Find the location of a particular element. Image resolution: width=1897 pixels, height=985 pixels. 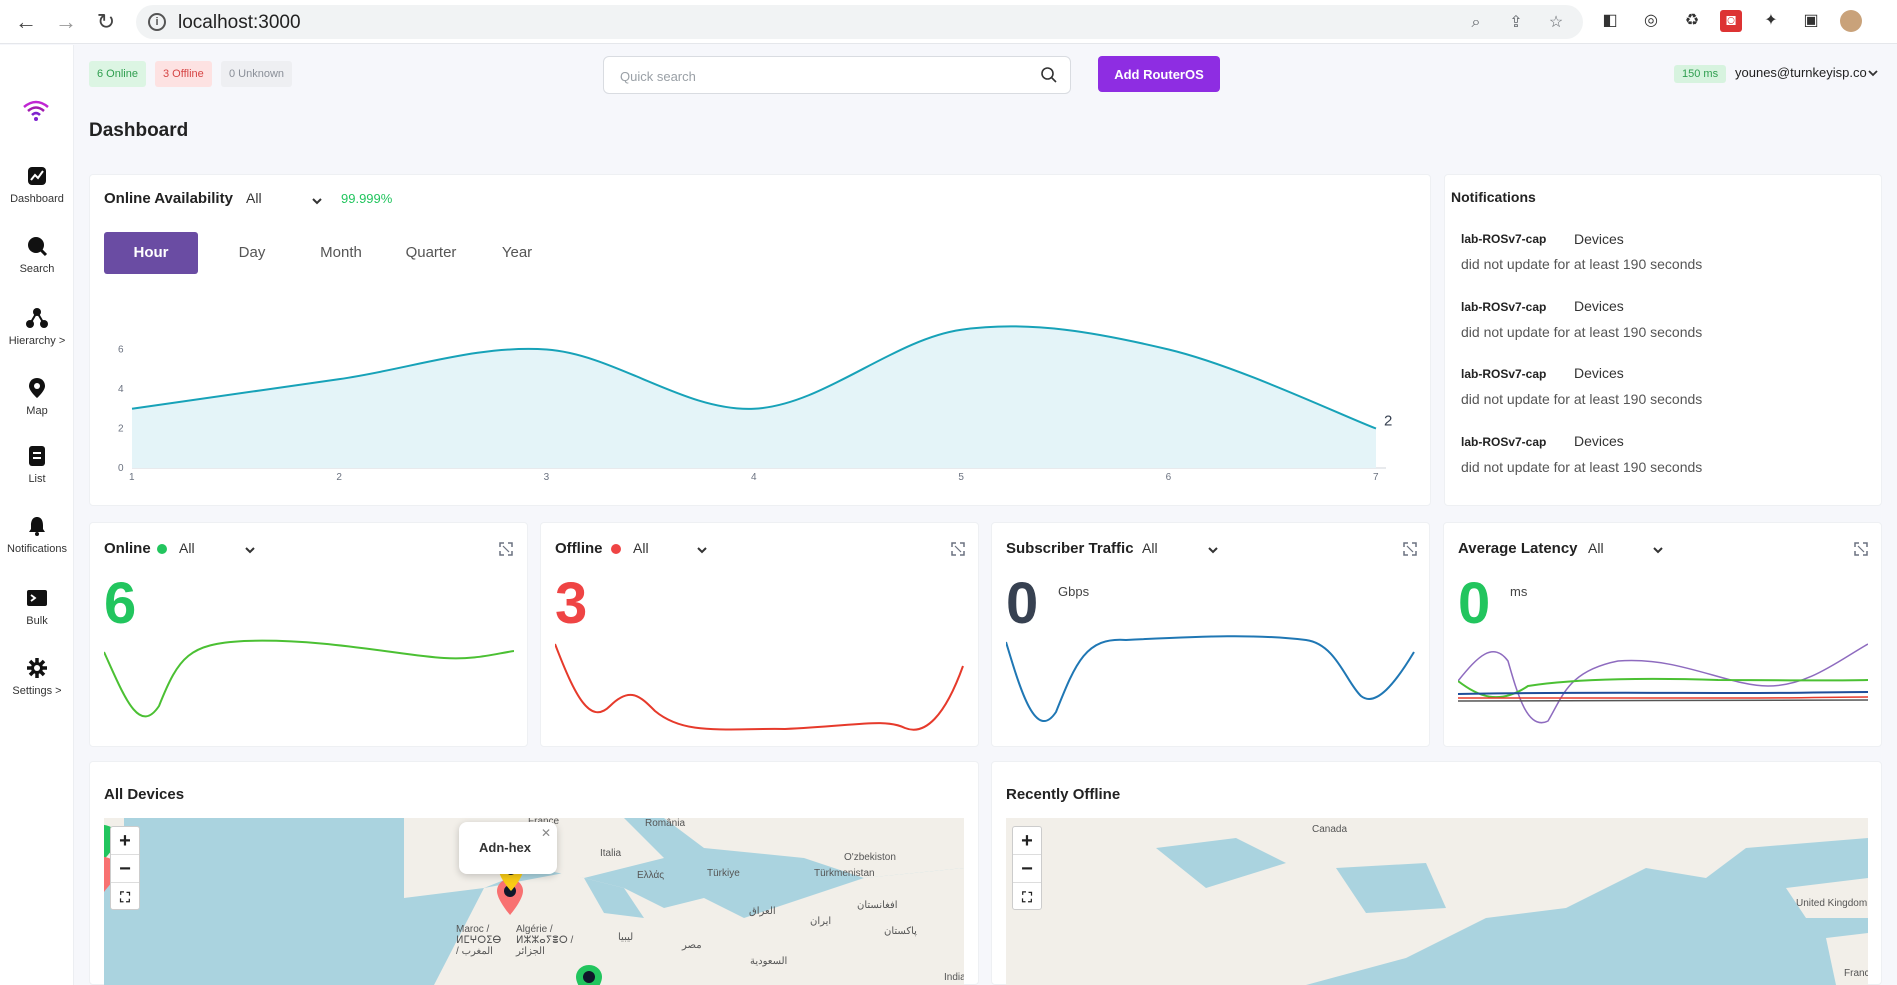

y-tick-label: 4 is located at coordinates (121, 389).